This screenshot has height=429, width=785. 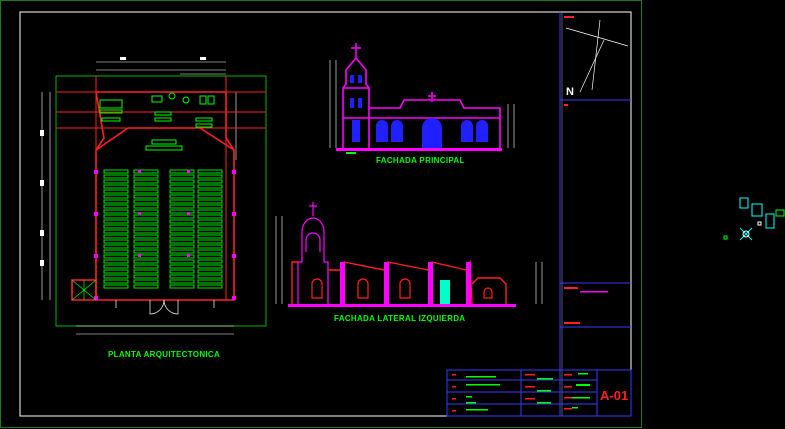 What do you see at coordinates (754, 219) in the screenshot?
I see `stray-model-objects` at bounding box center [754, 219].